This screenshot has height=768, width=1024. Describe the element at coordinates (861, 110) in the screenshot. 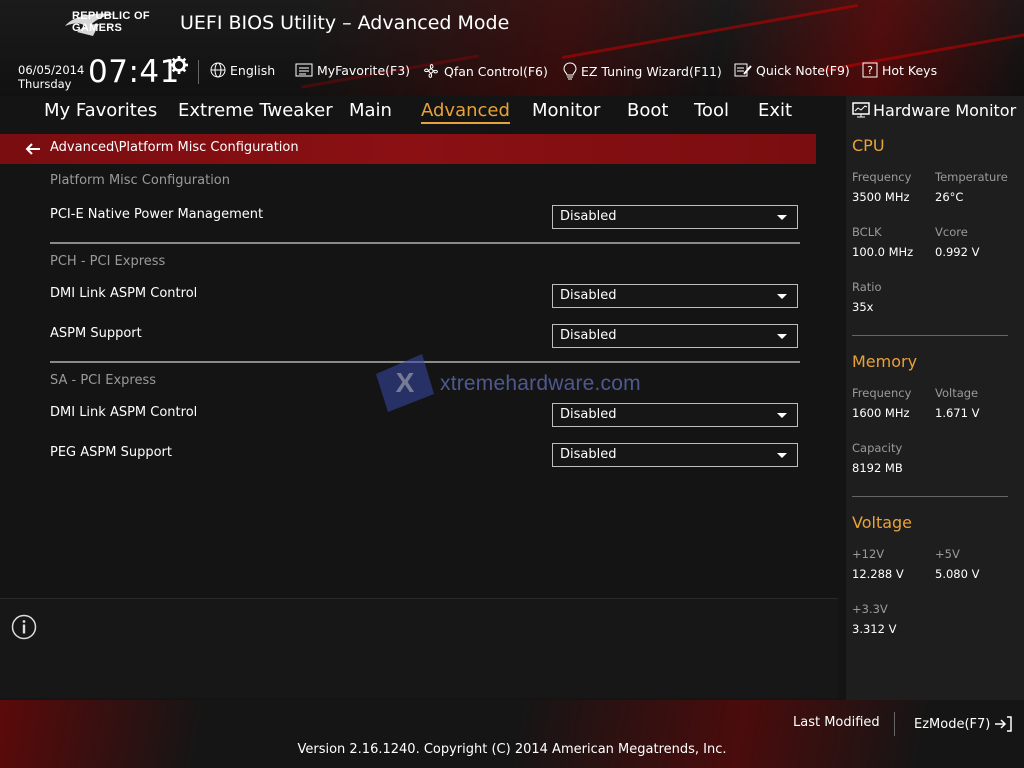

I see `monitor-icon` at that location.